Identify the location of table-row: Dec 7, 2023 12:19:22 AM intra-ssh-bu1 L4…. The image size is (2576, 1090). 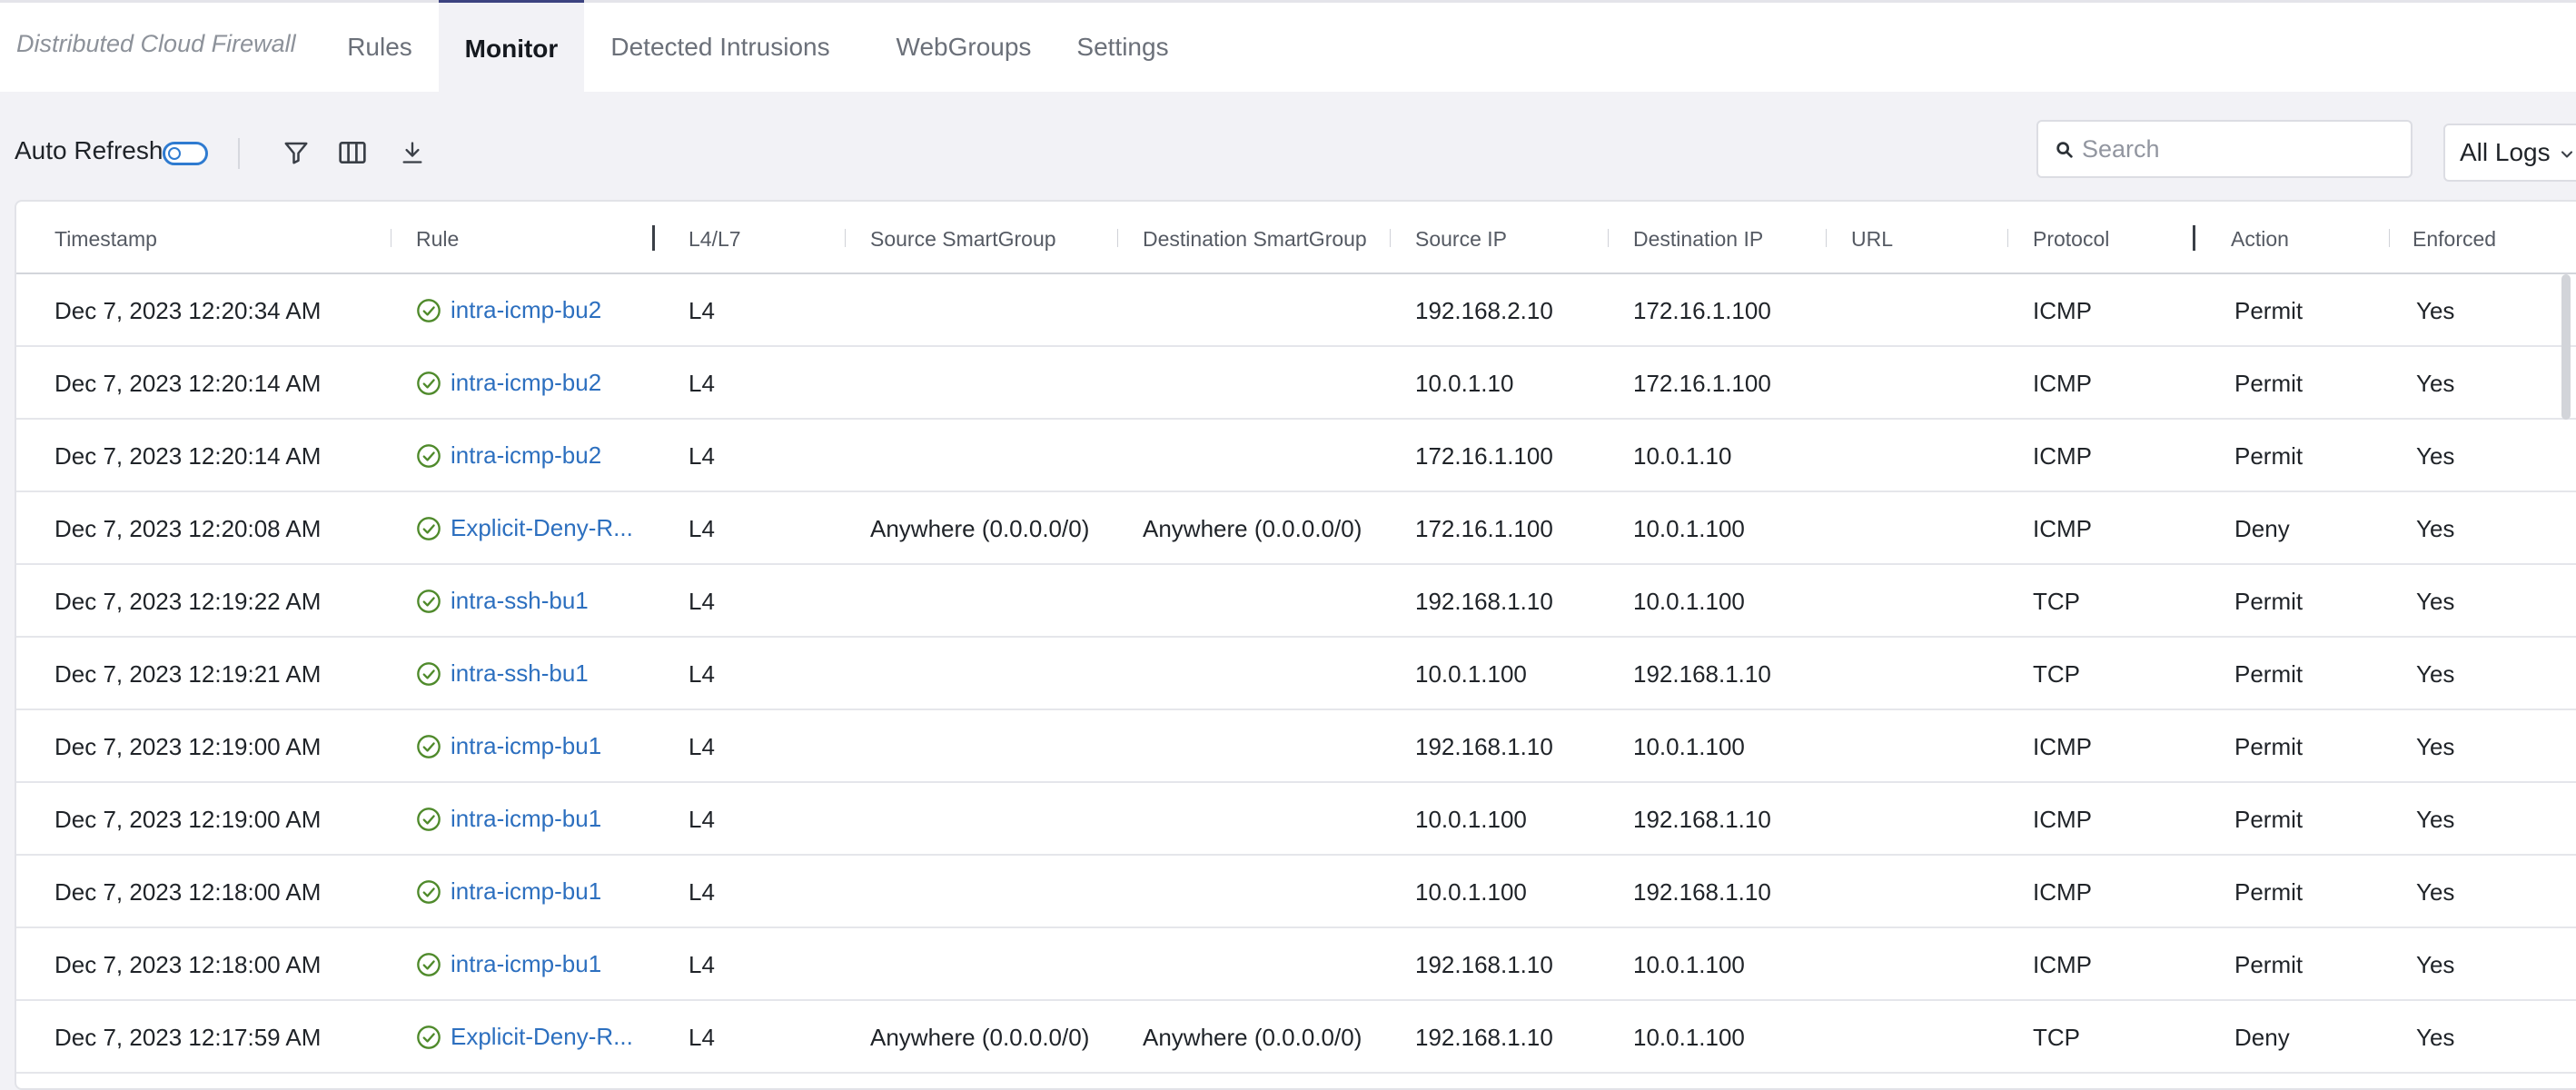
(1296, 601).